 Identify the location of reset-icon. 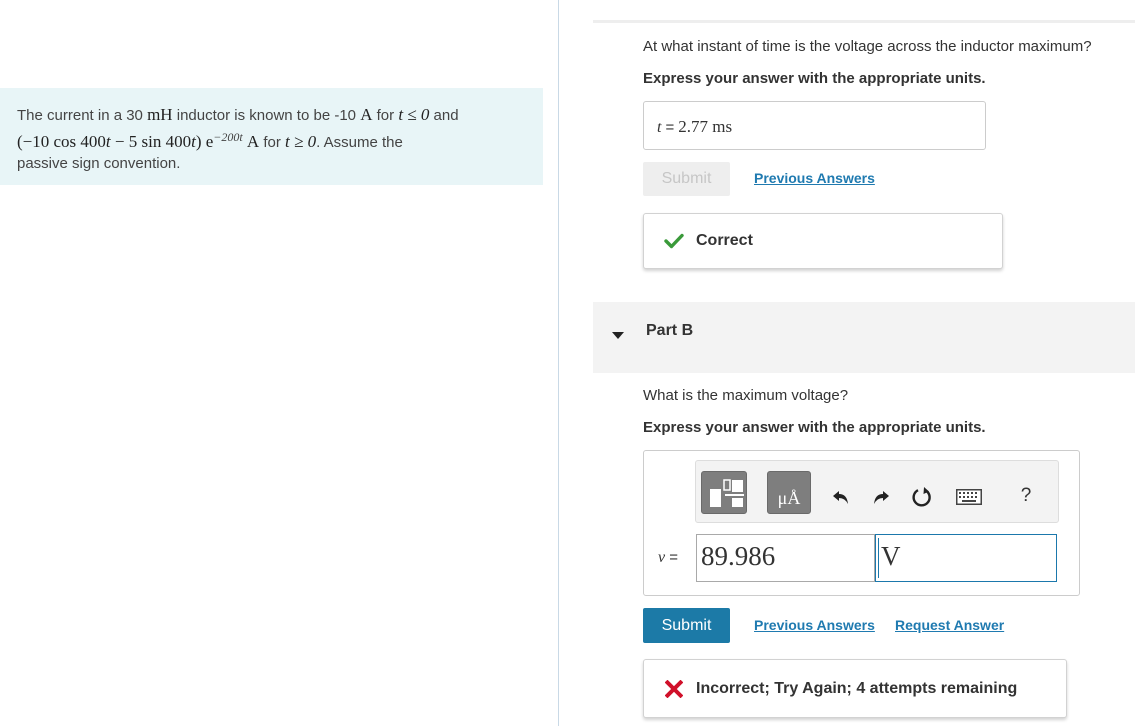
(922, 497).